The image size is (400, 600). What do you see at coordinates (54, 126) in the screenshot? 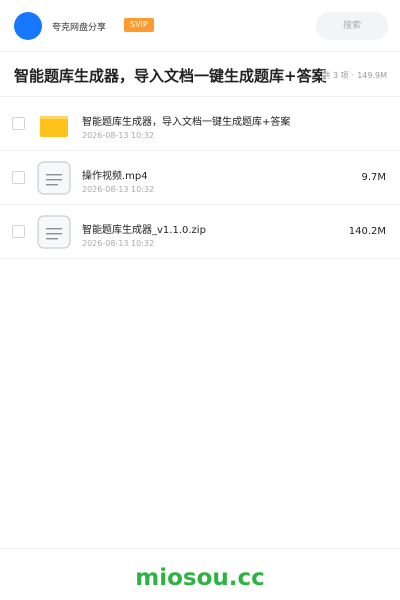
I see `folder-icon` at bounding box center [54, 126].